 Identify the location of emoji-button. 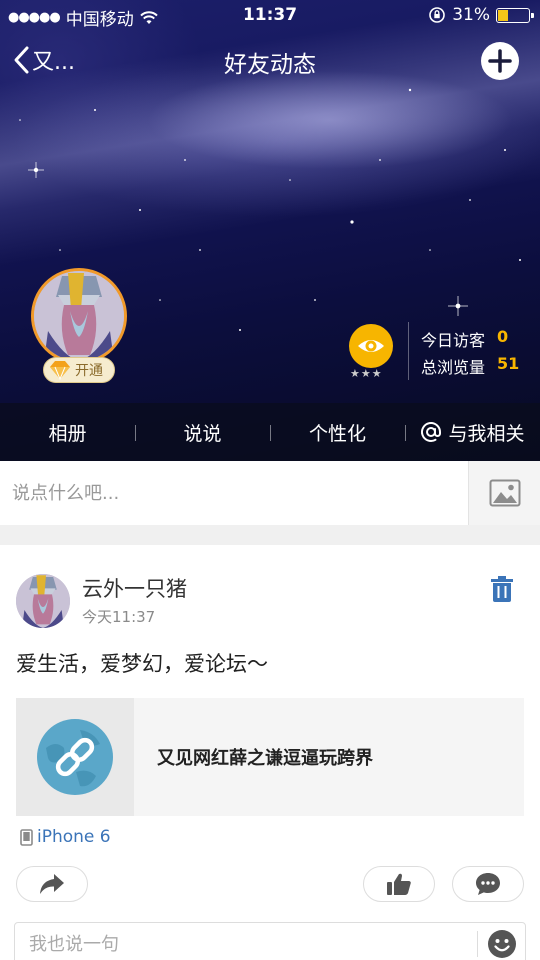
(502, 944).